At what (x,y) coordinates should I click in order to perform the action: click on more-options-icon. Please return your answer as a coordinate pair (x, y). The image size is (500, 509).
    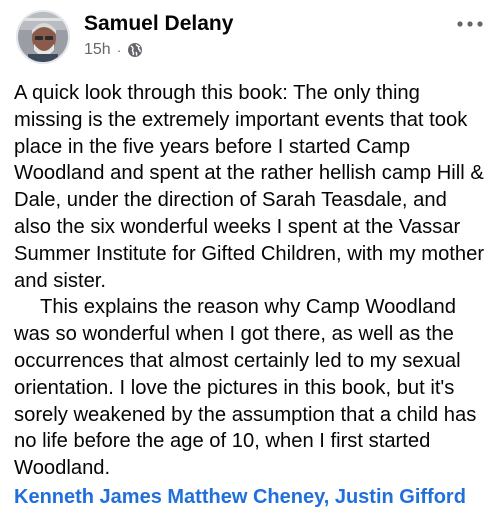
    Looking at the image, I should click on (470, 24).